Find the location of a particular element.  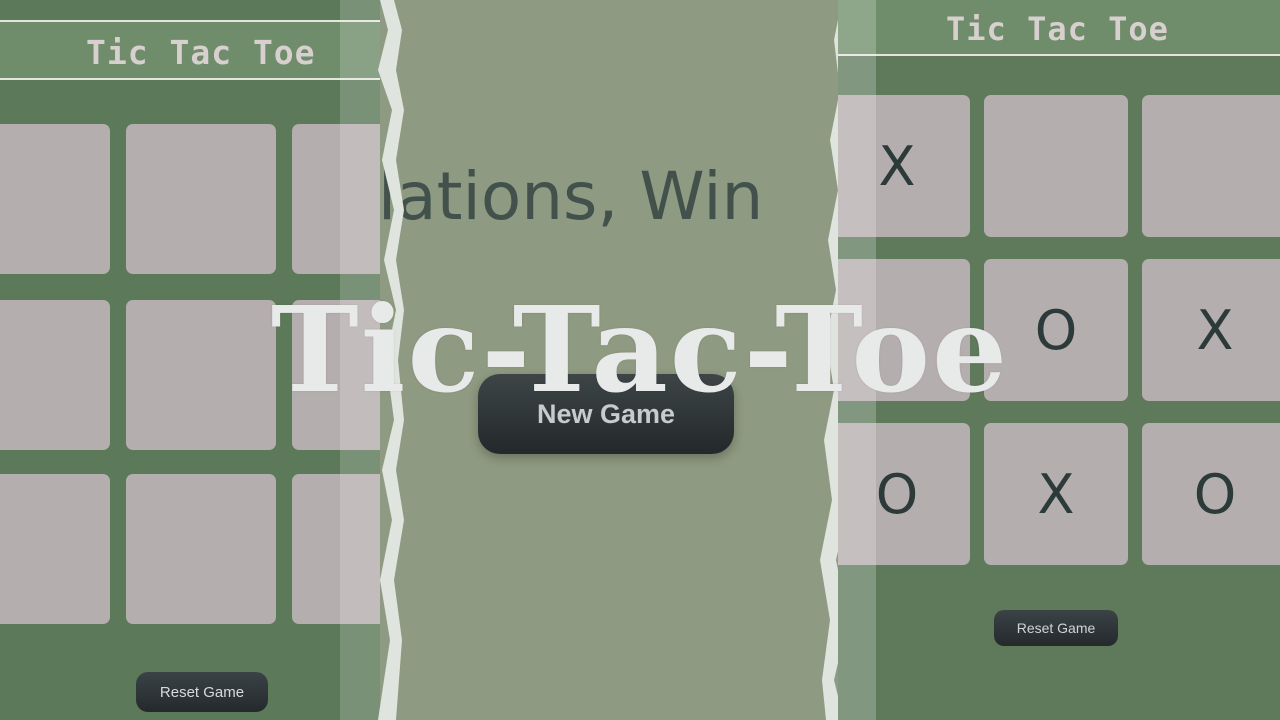

left-game-title: Tic Tac Toe is located at coordinates (201, 52).